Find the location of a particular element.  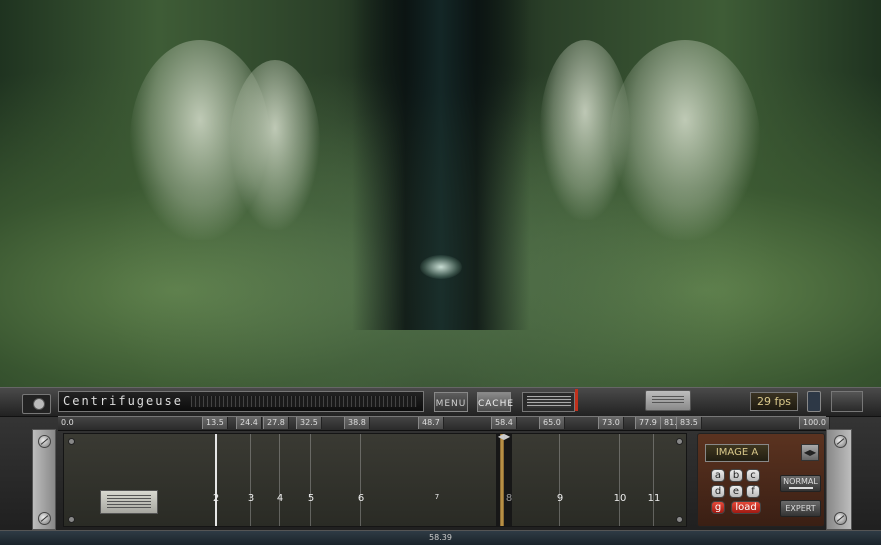

info-plate is located at coordinates (668, 400).